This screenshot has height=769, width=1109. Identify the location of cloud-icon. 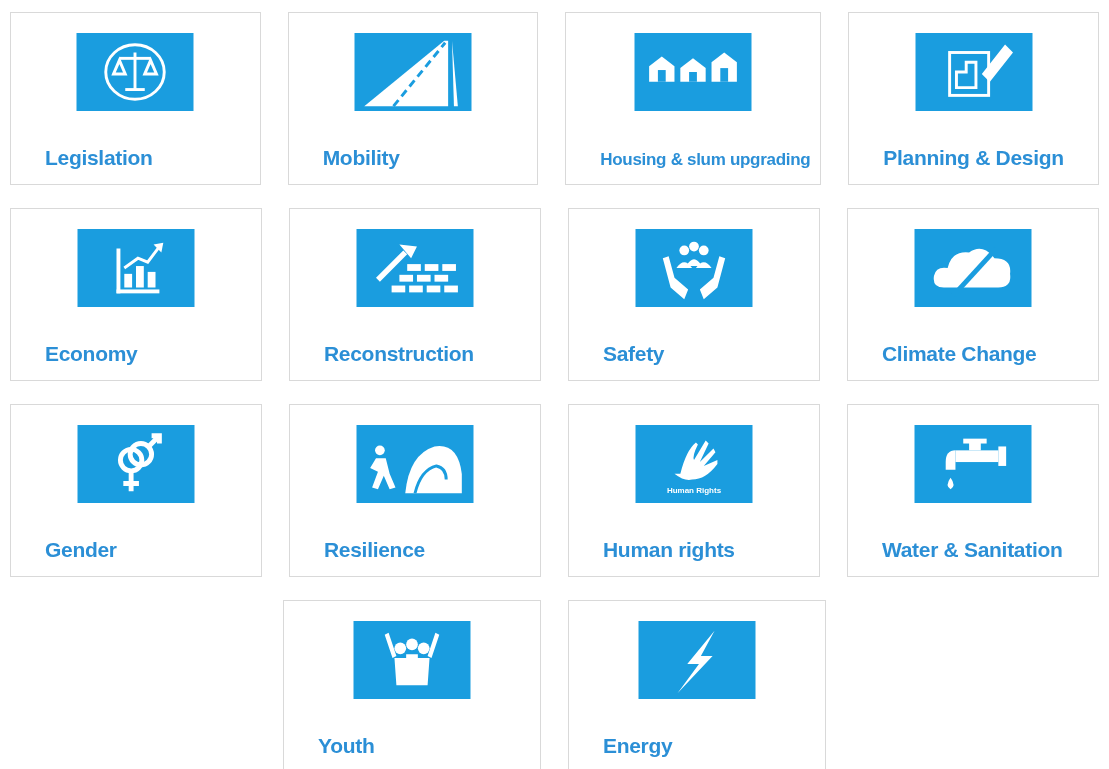
(973, 268).